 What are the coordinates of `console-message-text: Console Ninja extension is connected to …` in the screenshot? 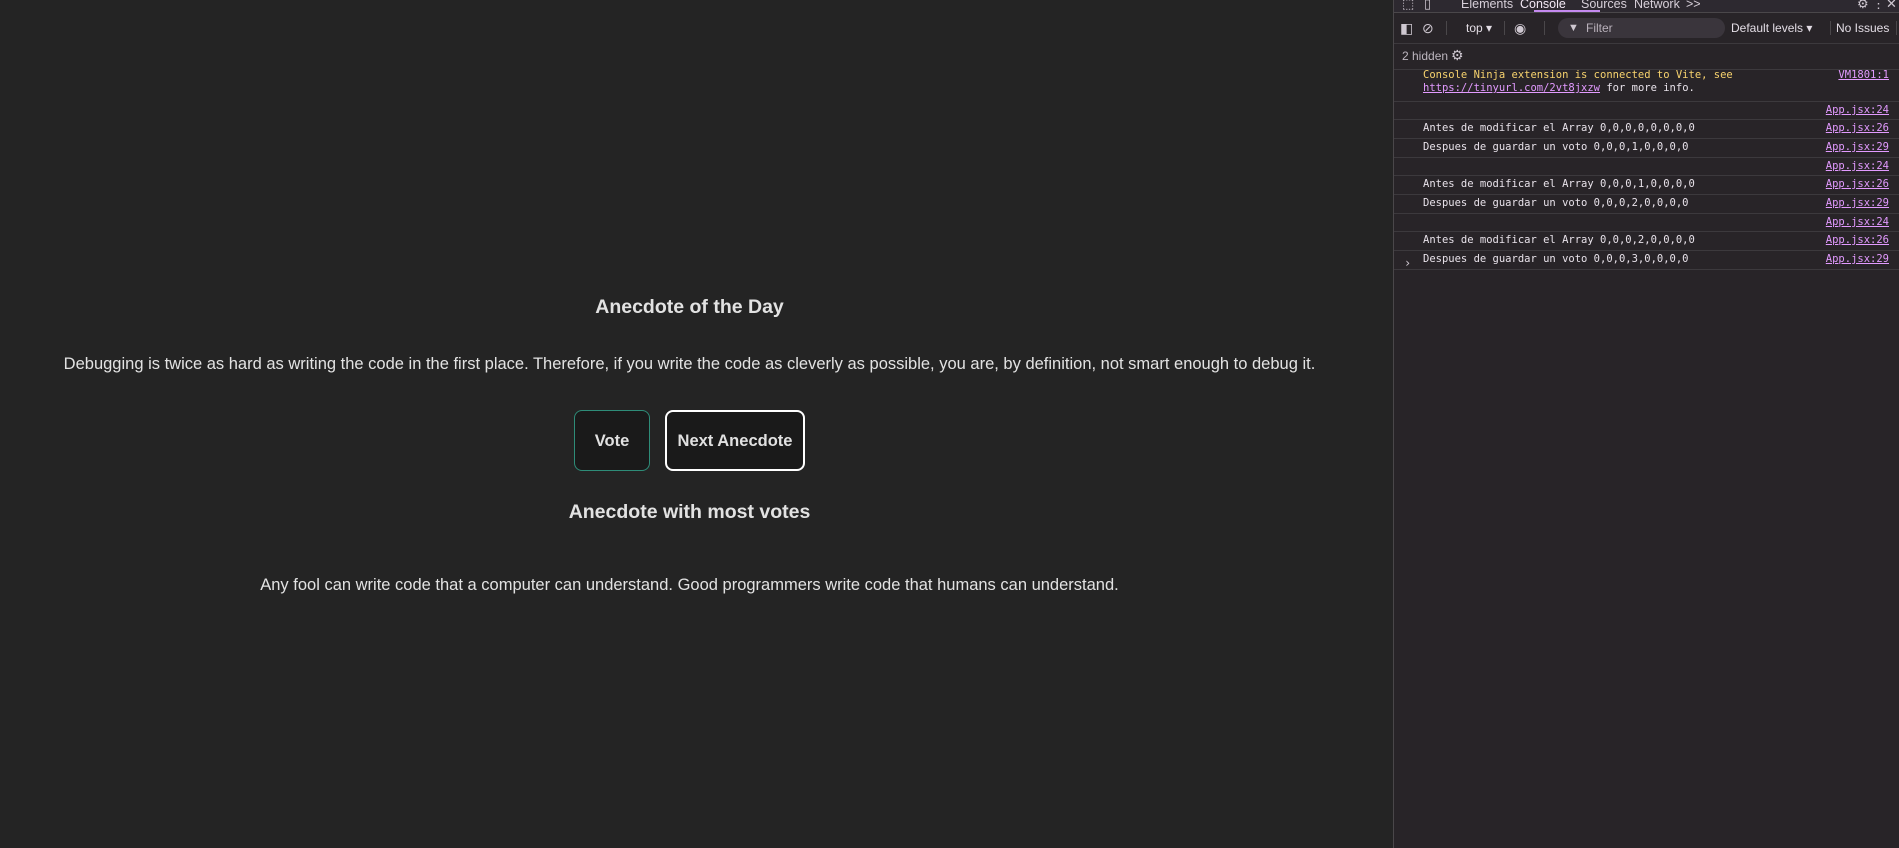 It's located at (1578, 82).